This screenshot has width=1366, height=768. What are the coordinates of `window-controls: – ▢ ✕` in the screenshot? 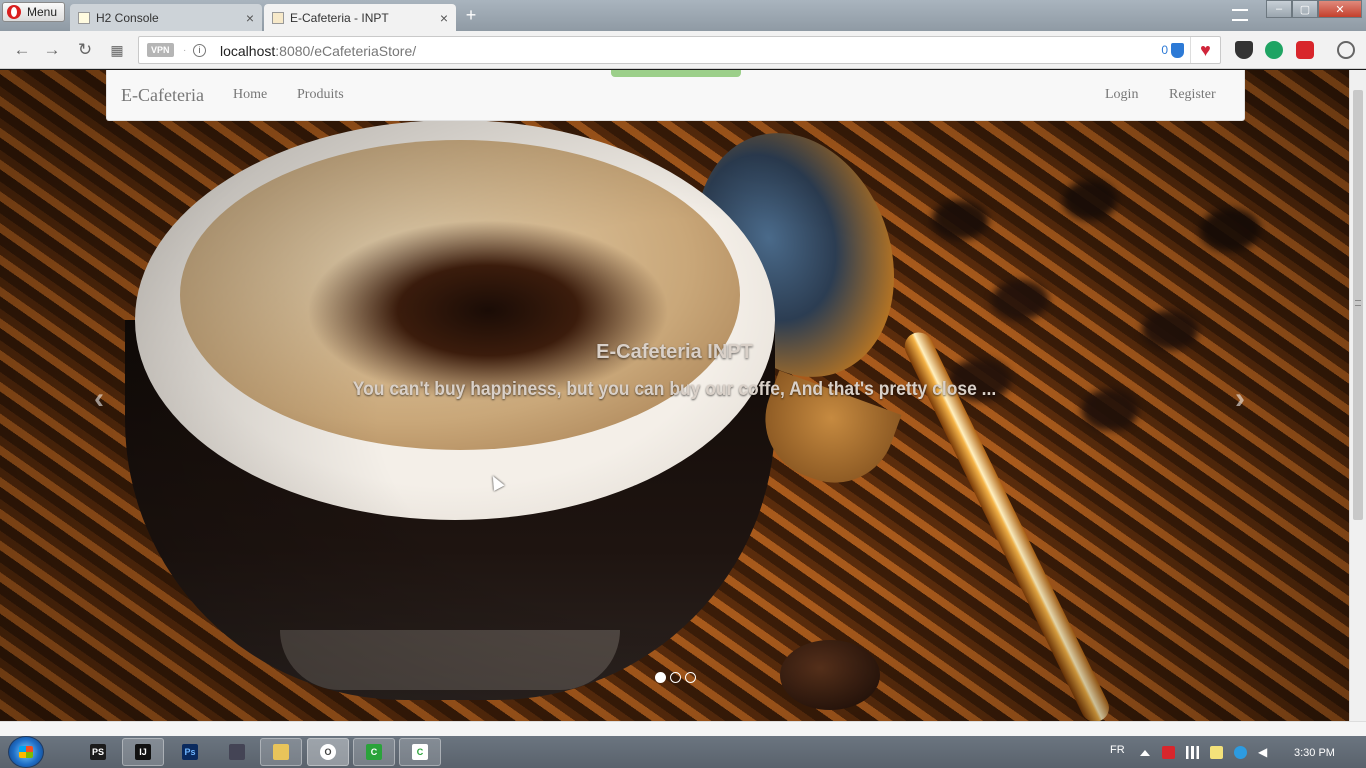 It's located at (1314, 9).